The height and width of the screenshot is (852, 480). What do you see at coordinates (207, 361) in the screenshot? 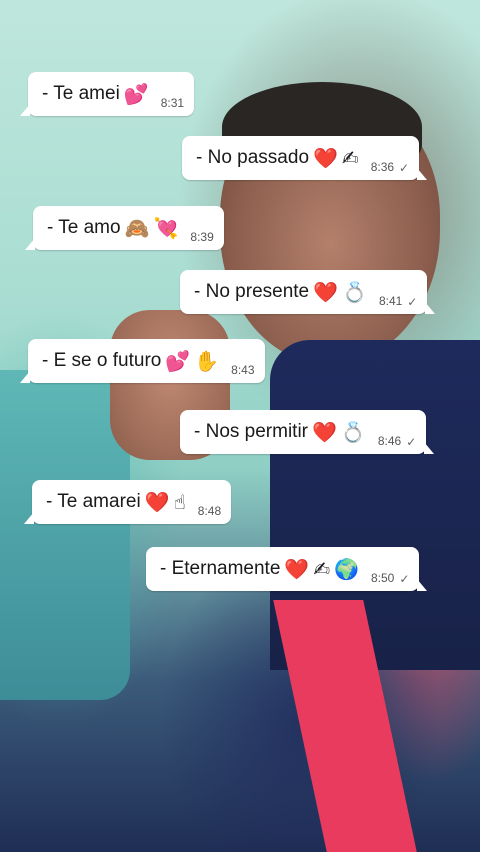
I see `raised-hand-emoji-icon: ✋` at bounding box center [207, 361].